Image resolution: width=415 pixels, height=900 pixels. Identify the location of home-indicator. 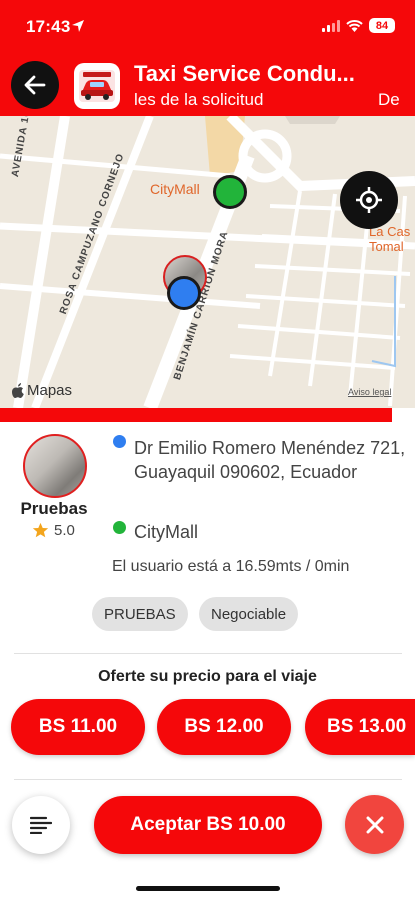
(208, 888).